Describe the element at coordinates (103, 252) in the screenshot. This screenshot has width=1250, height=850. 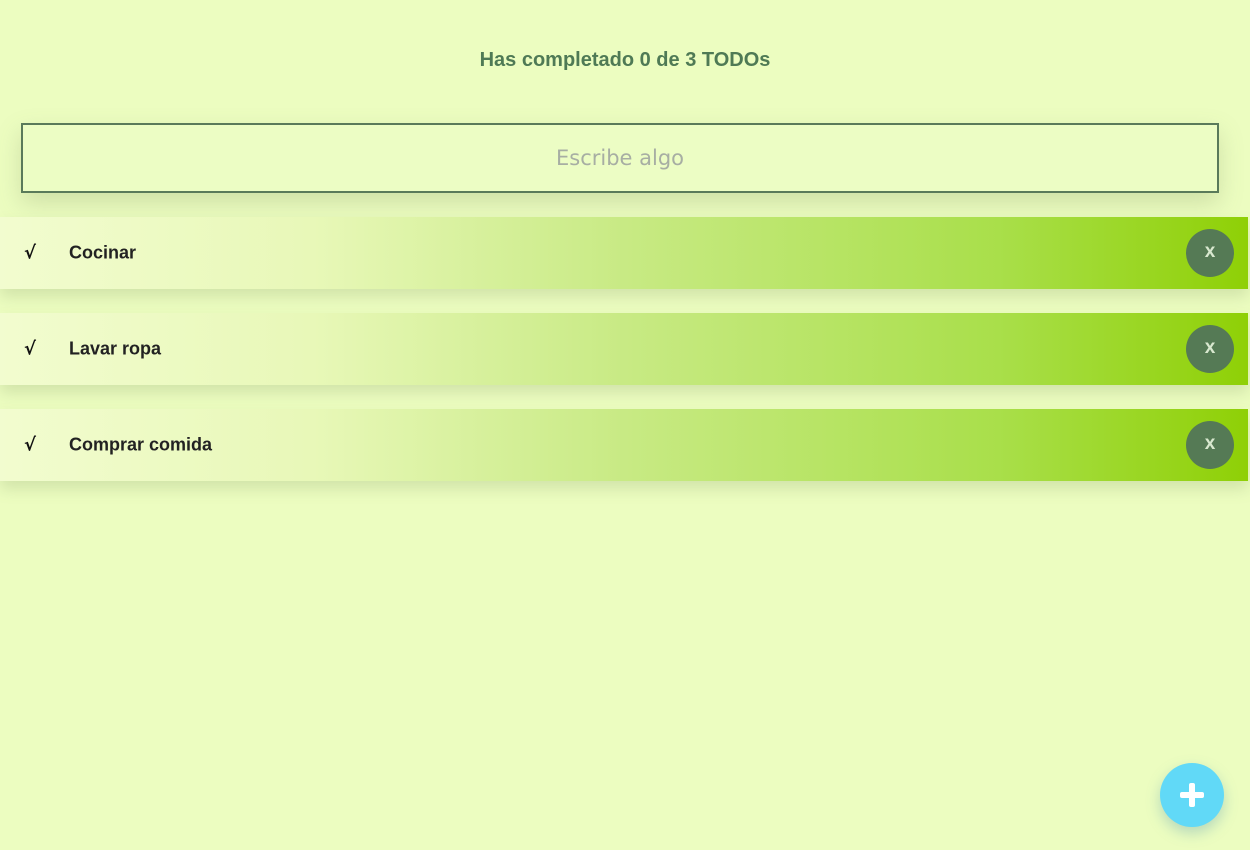
I see `todo-text: Cocinar` at that location.